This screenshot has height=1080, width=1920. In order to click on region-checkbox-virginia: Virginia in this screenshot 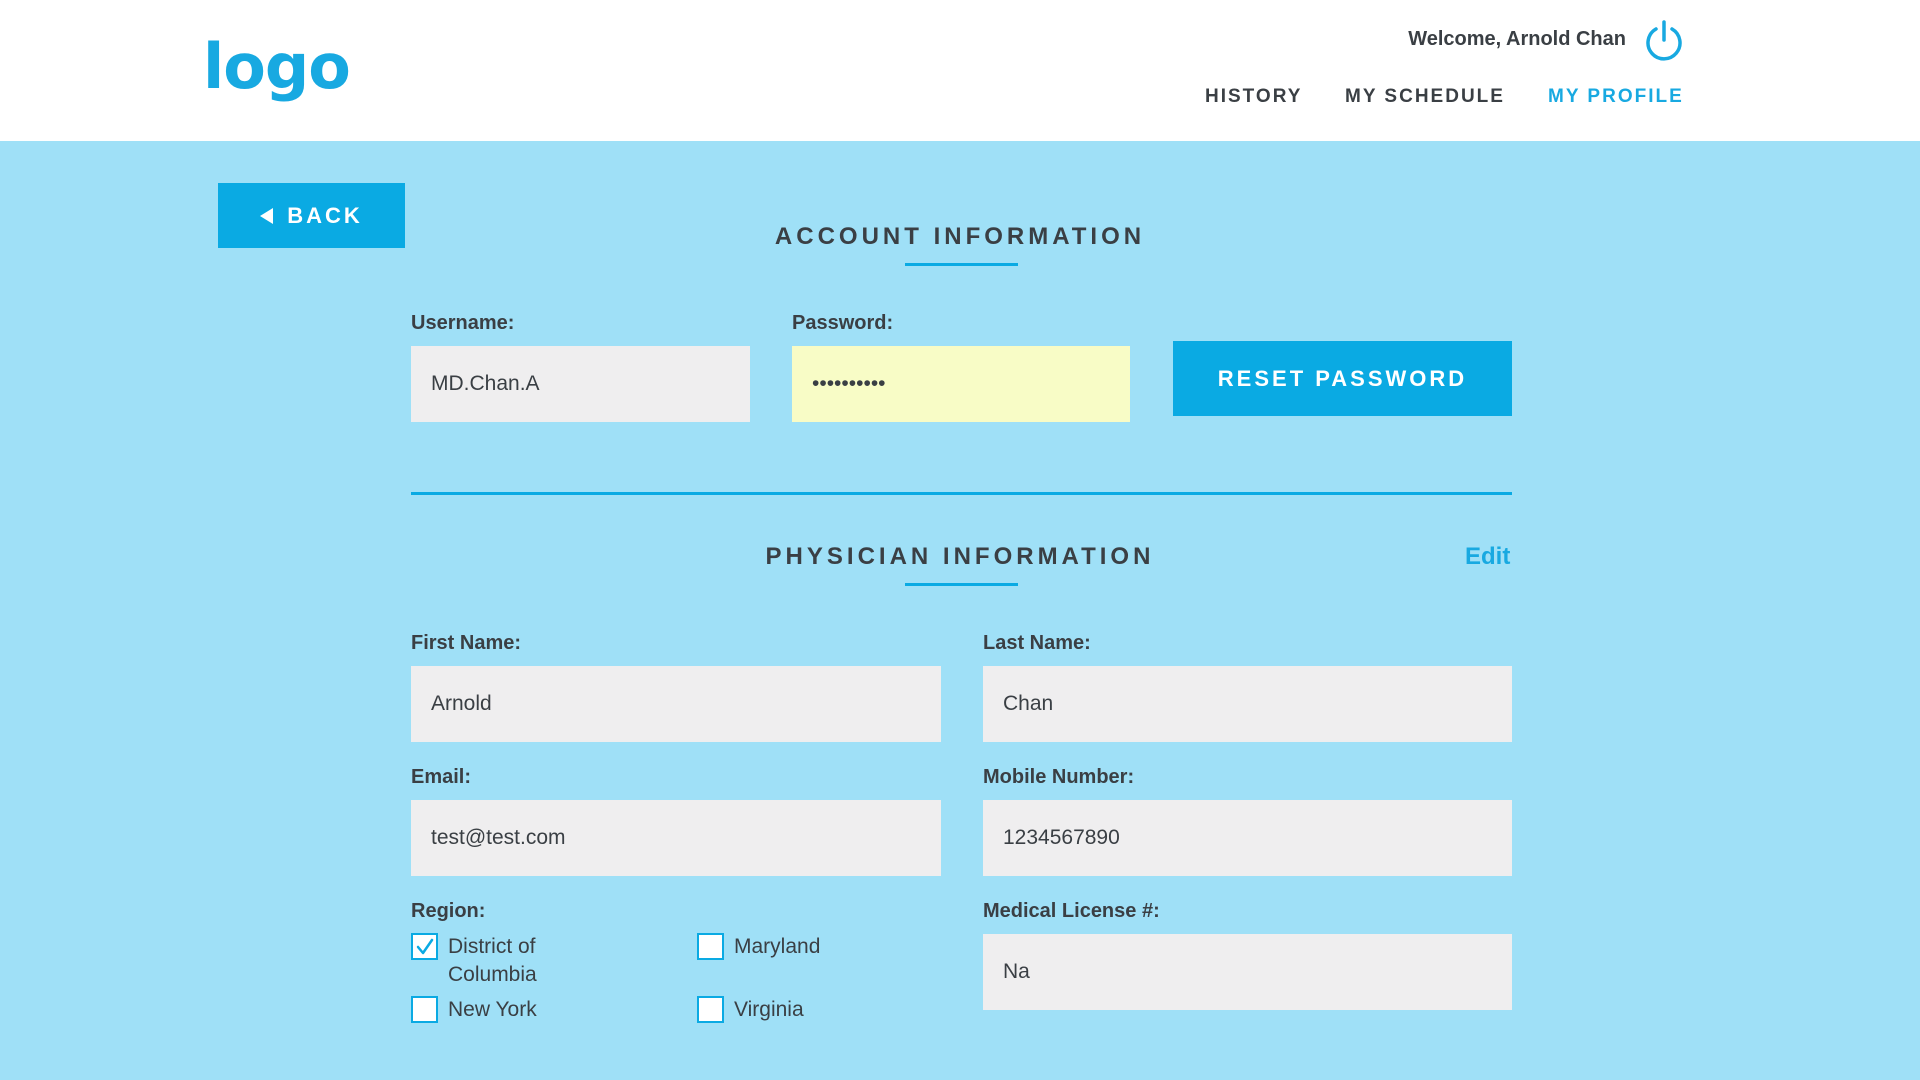, I will do `click(750, 1010)`.